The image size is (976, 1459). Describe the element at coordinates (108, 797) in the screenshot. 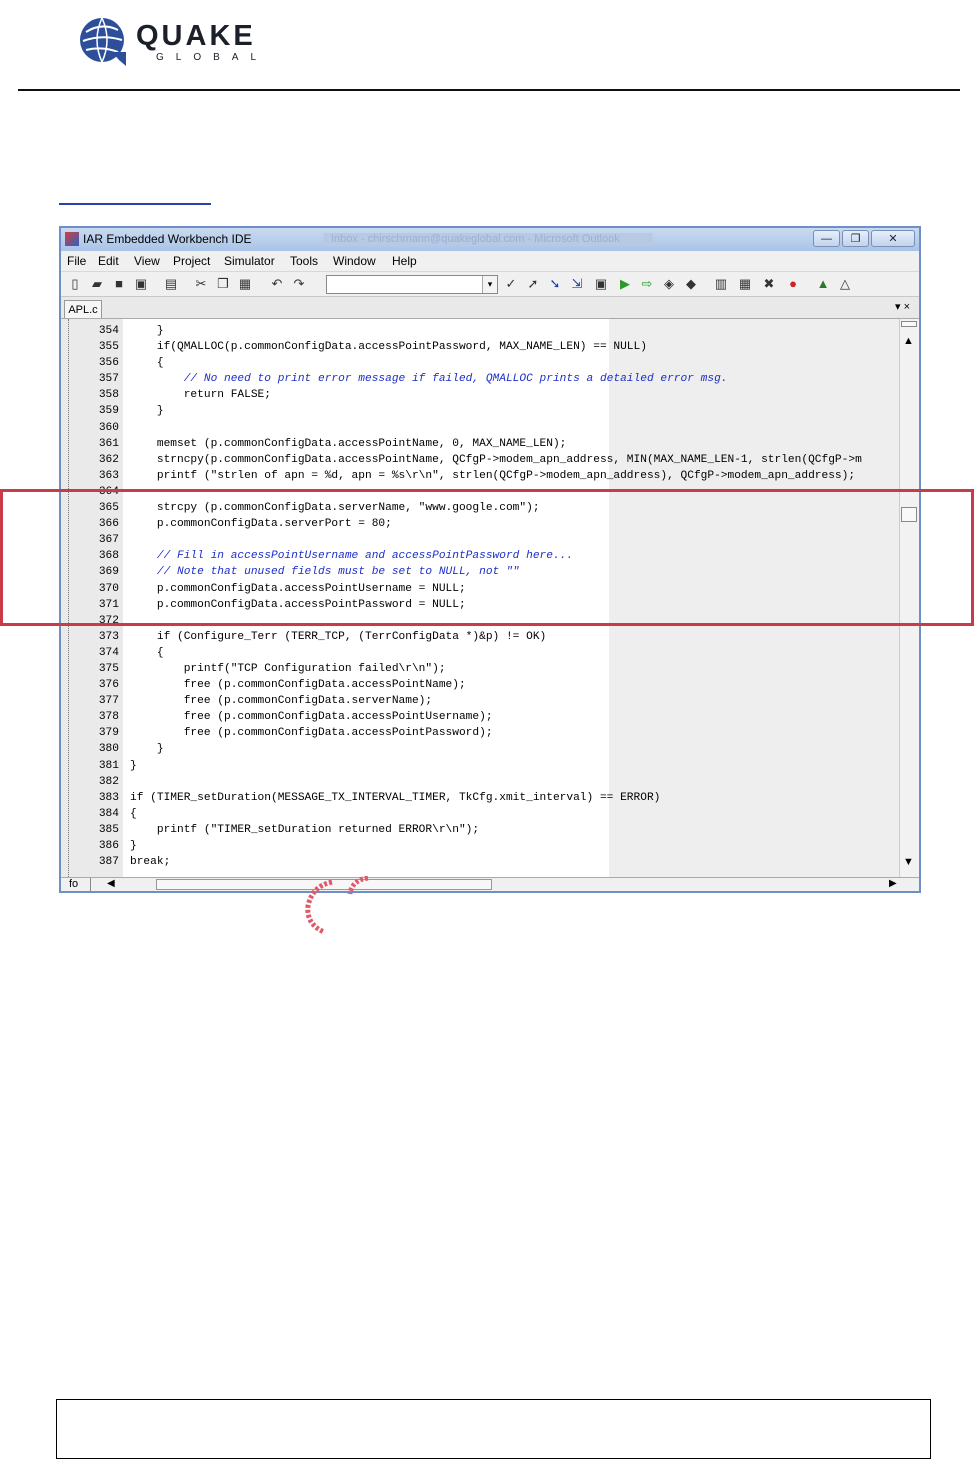

I see `line-number: 383` at that location.